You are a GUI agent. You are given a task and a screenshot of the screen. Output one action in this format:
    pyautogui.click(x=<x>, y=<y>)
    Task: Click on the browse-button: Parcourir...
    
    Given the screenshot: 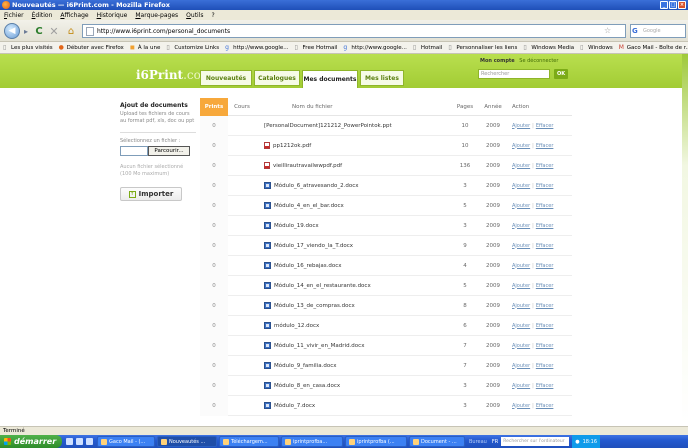 What is the action you would take?
    pyautogui.click(x=169, y=151)
    